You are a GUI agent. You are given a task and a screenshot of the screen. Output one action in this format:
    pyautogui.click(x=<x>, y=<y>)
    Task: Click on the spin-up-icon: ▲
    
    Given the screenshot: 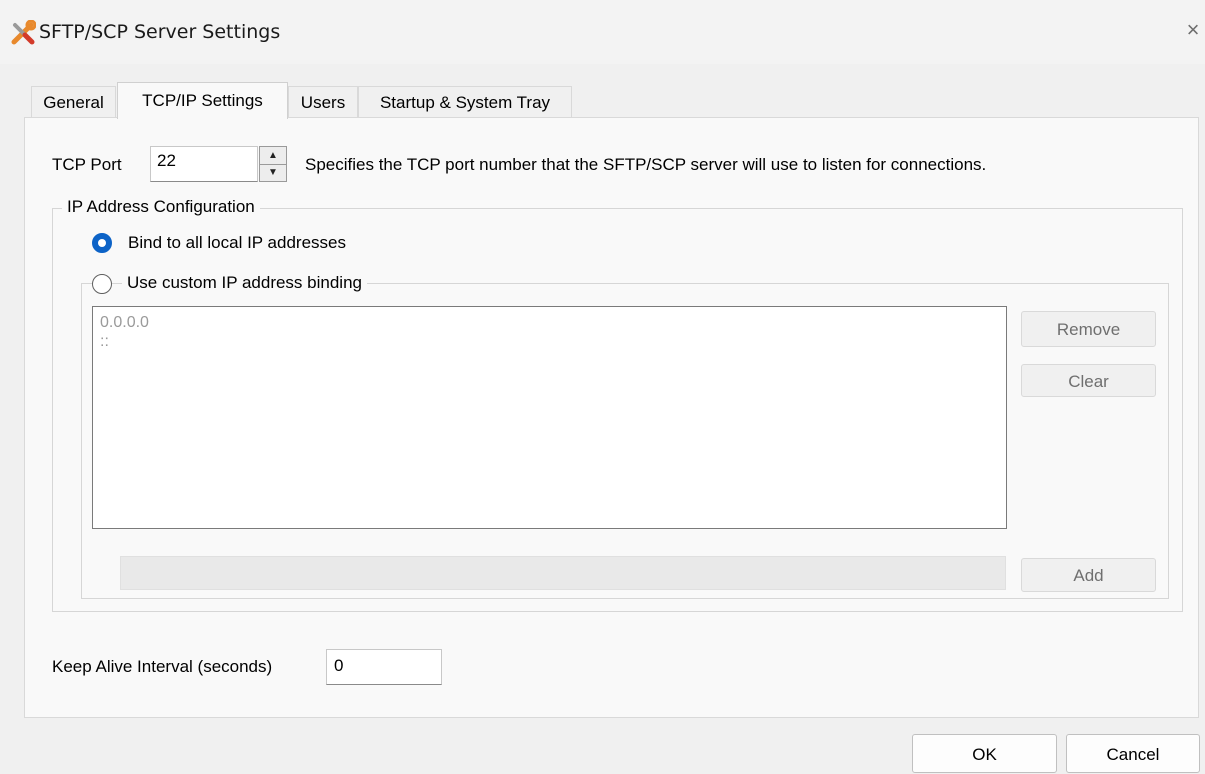 What is the action you would take?
    pyautogui.click(x=273, y=156)
    